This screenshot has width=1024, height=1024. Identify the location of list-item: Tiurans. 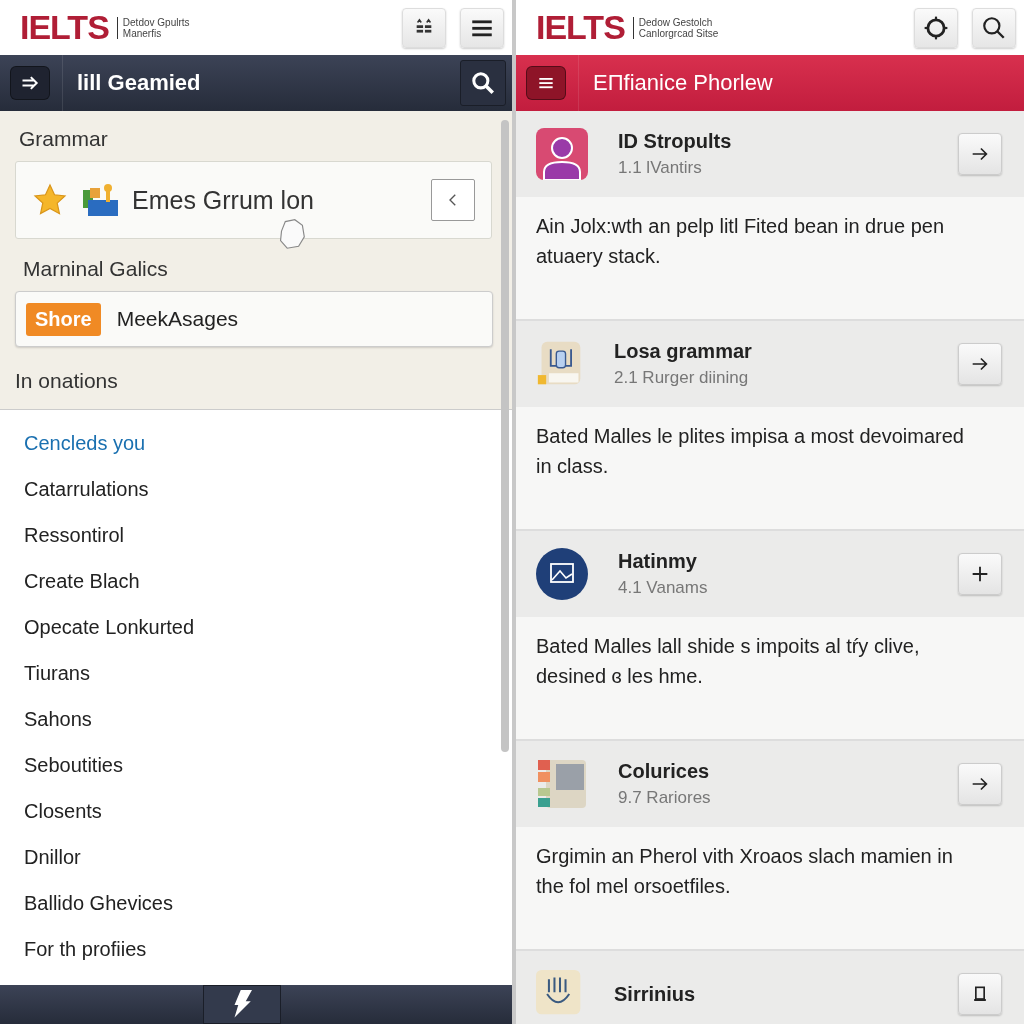
(268, 673).